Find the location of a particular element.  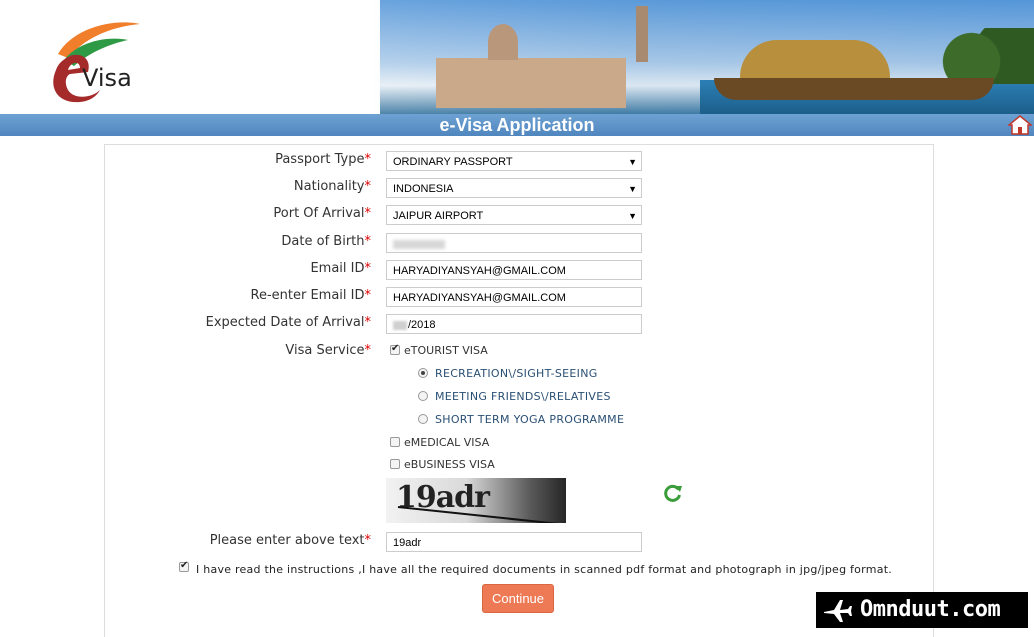

passport-type-label: Passport Type* is located at coordinates (323, 159).